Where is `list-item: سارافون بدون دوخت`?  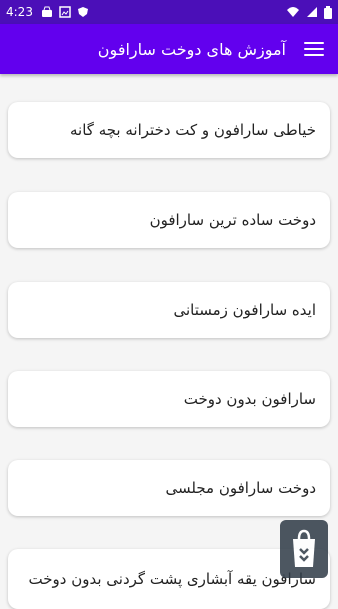
list-item: سارافون بدون دوخت is located at coordinates (169, 399).